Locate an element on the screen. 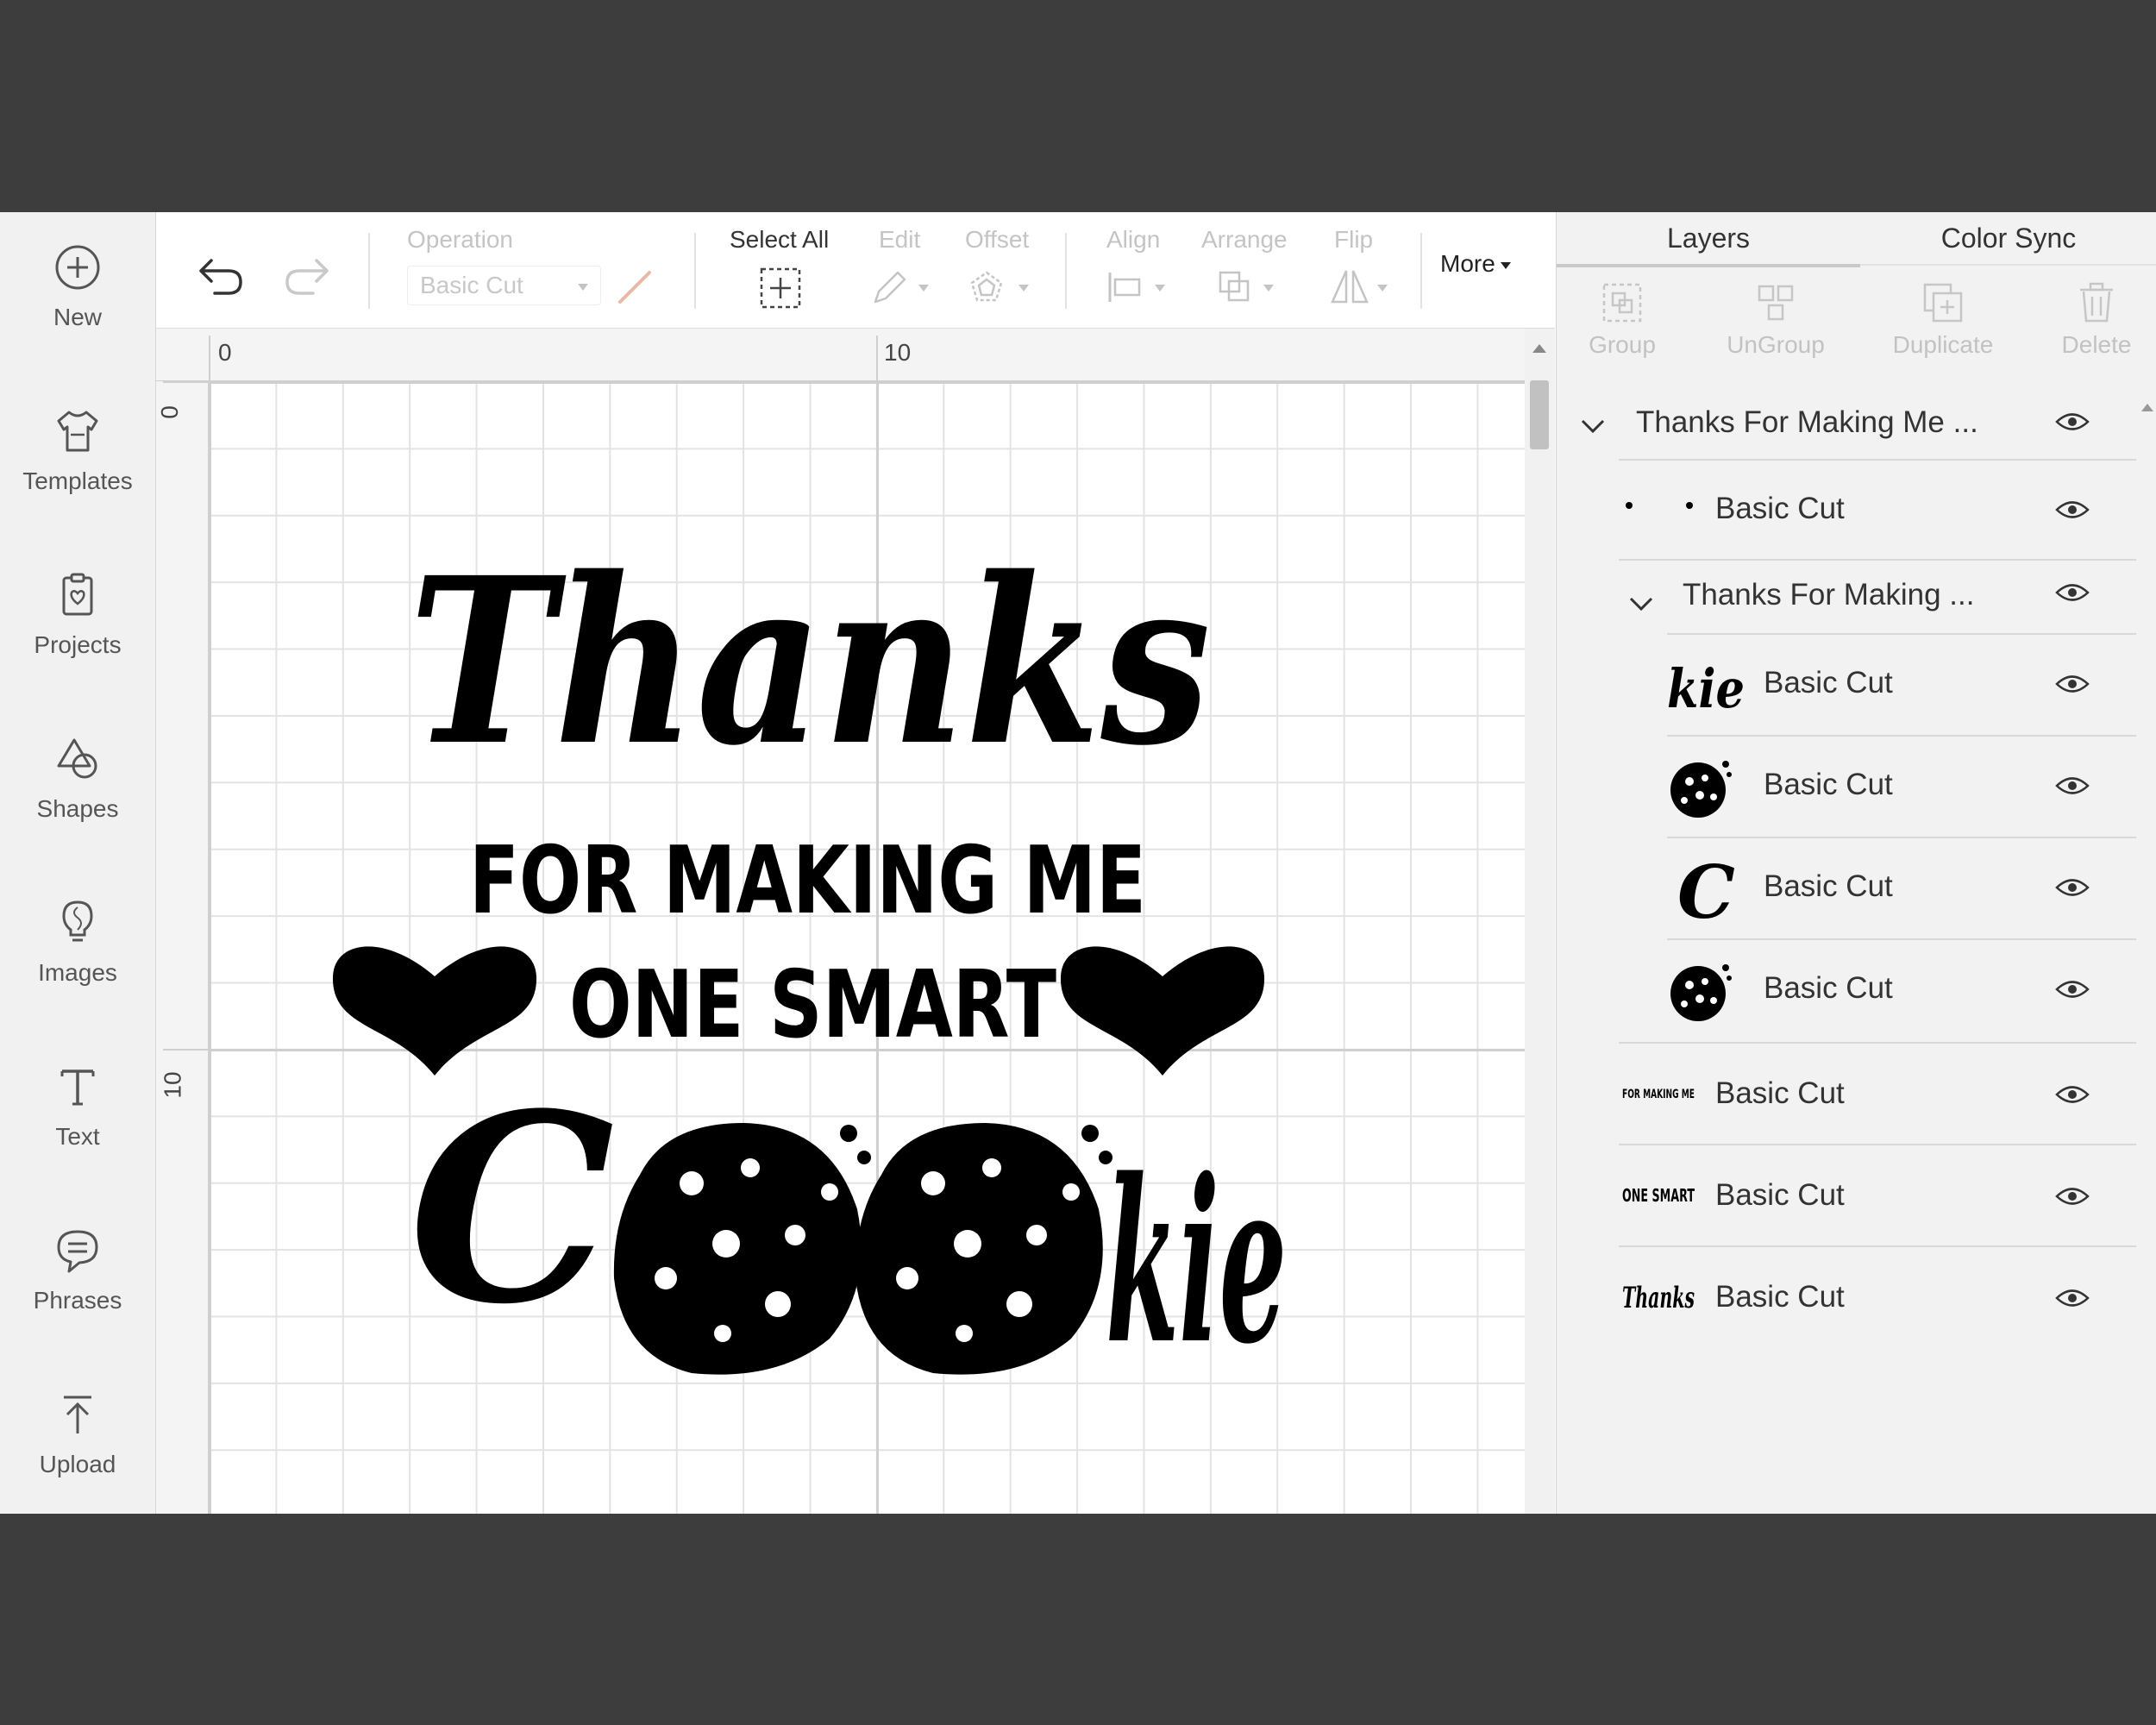 The image size is (2156, 1725). operation-select: Basic Cut is located at coordinates (504, 285).